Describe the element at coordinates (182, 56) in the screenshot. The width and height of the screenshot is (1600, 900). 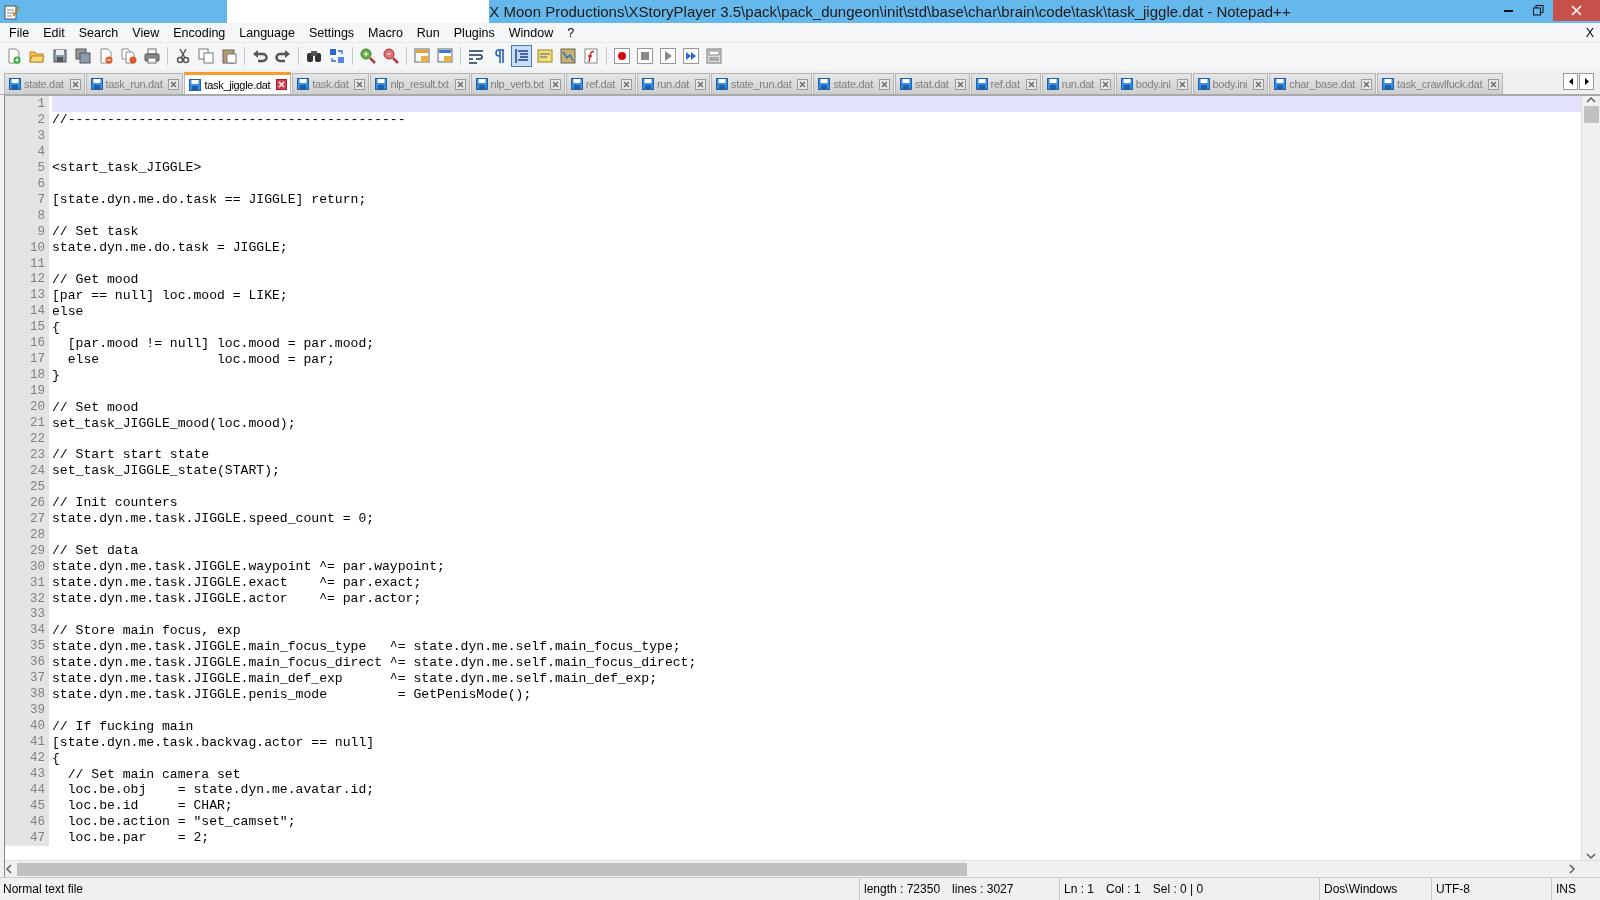
I see `cut-icon` at that location.